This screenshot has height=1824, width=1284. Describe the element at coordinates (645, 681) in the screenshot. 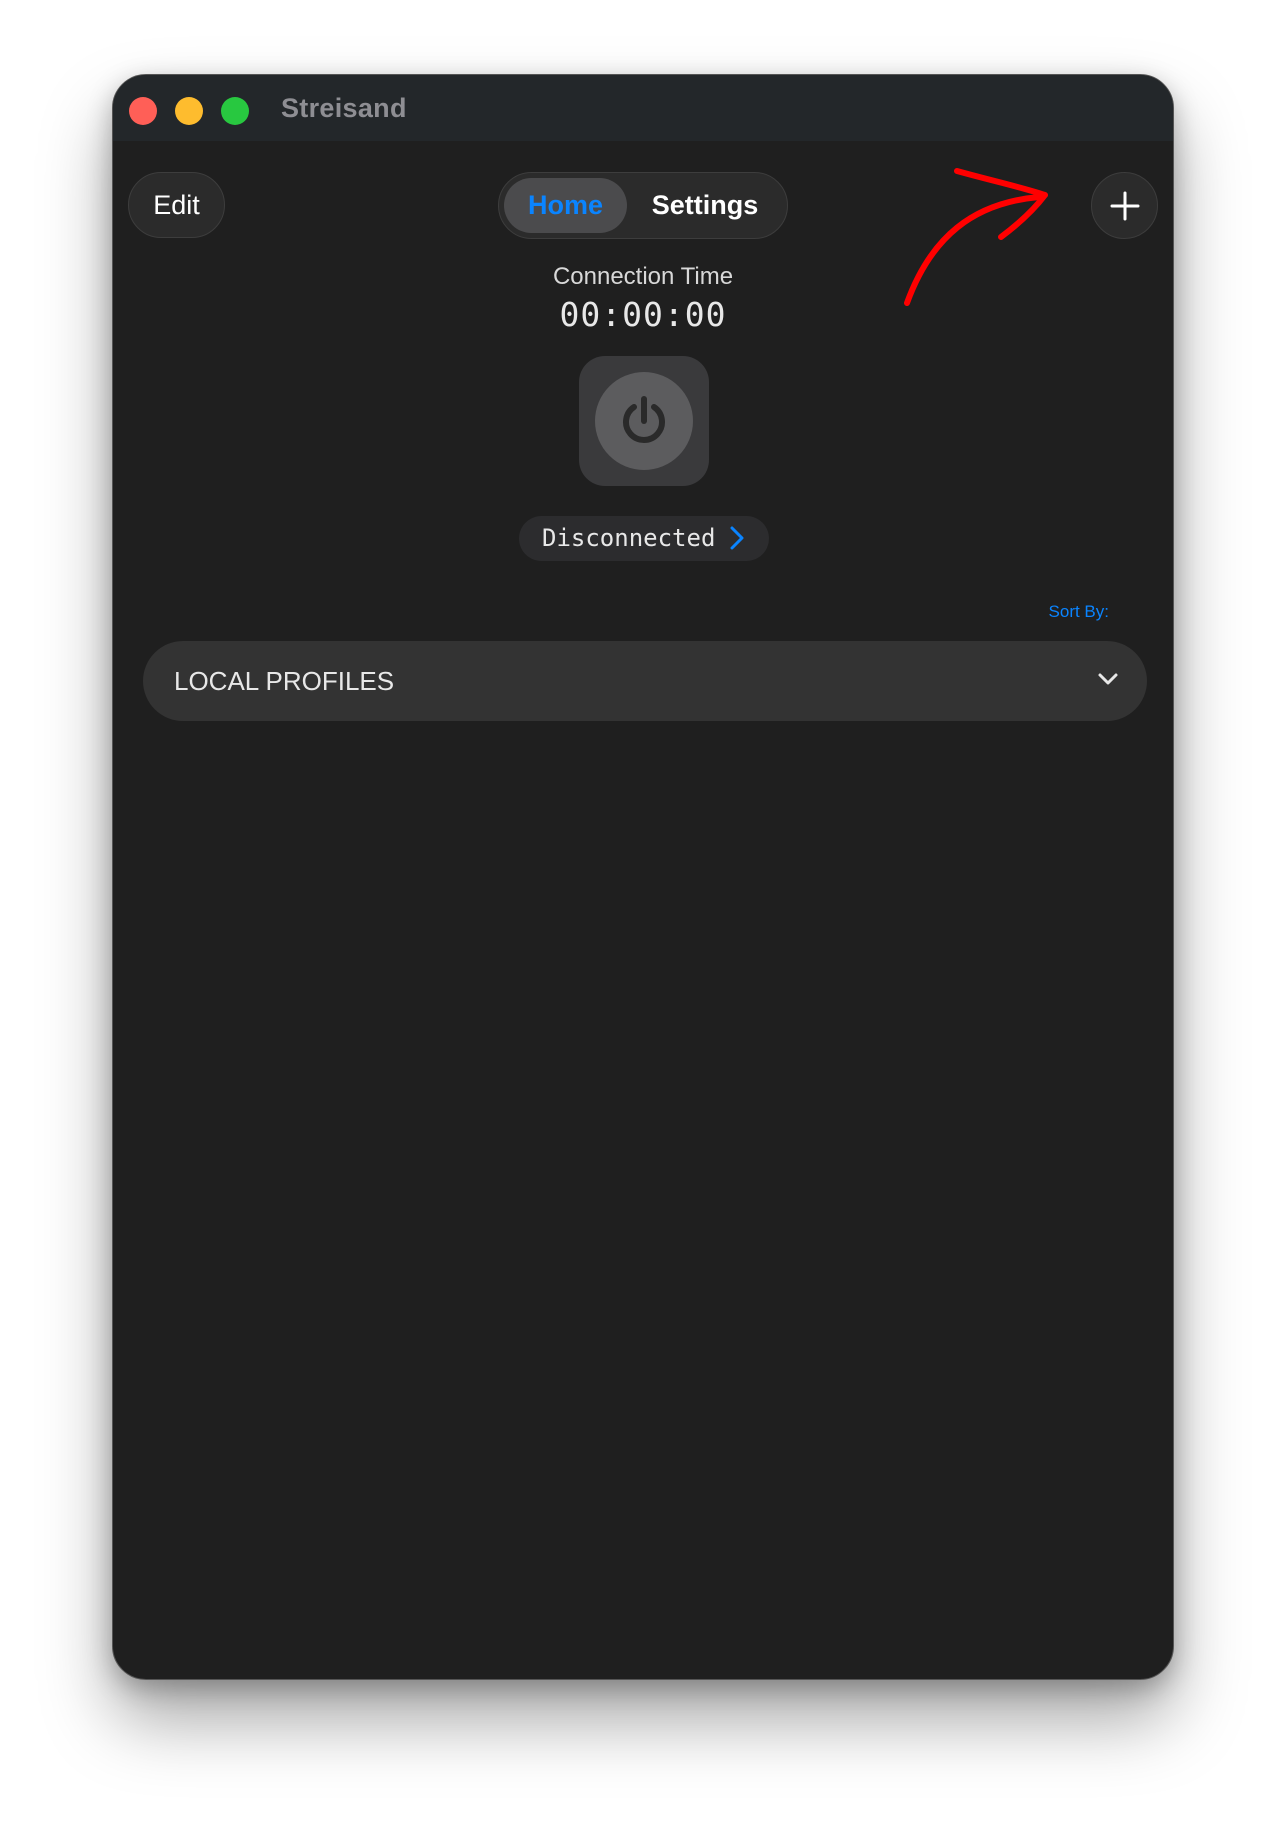

I see `local-profiles-section: LOCAL PROFILES` at that location.